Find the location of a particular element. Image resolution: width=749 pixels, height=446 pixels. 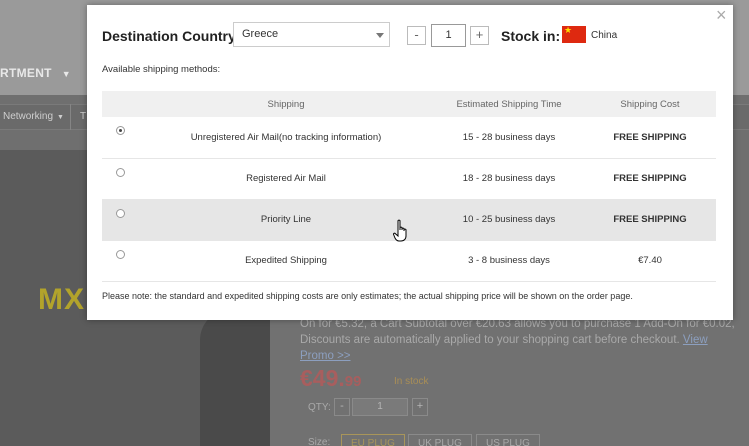

stock-in-label: Stock in: is located at coordinates (531, 36).